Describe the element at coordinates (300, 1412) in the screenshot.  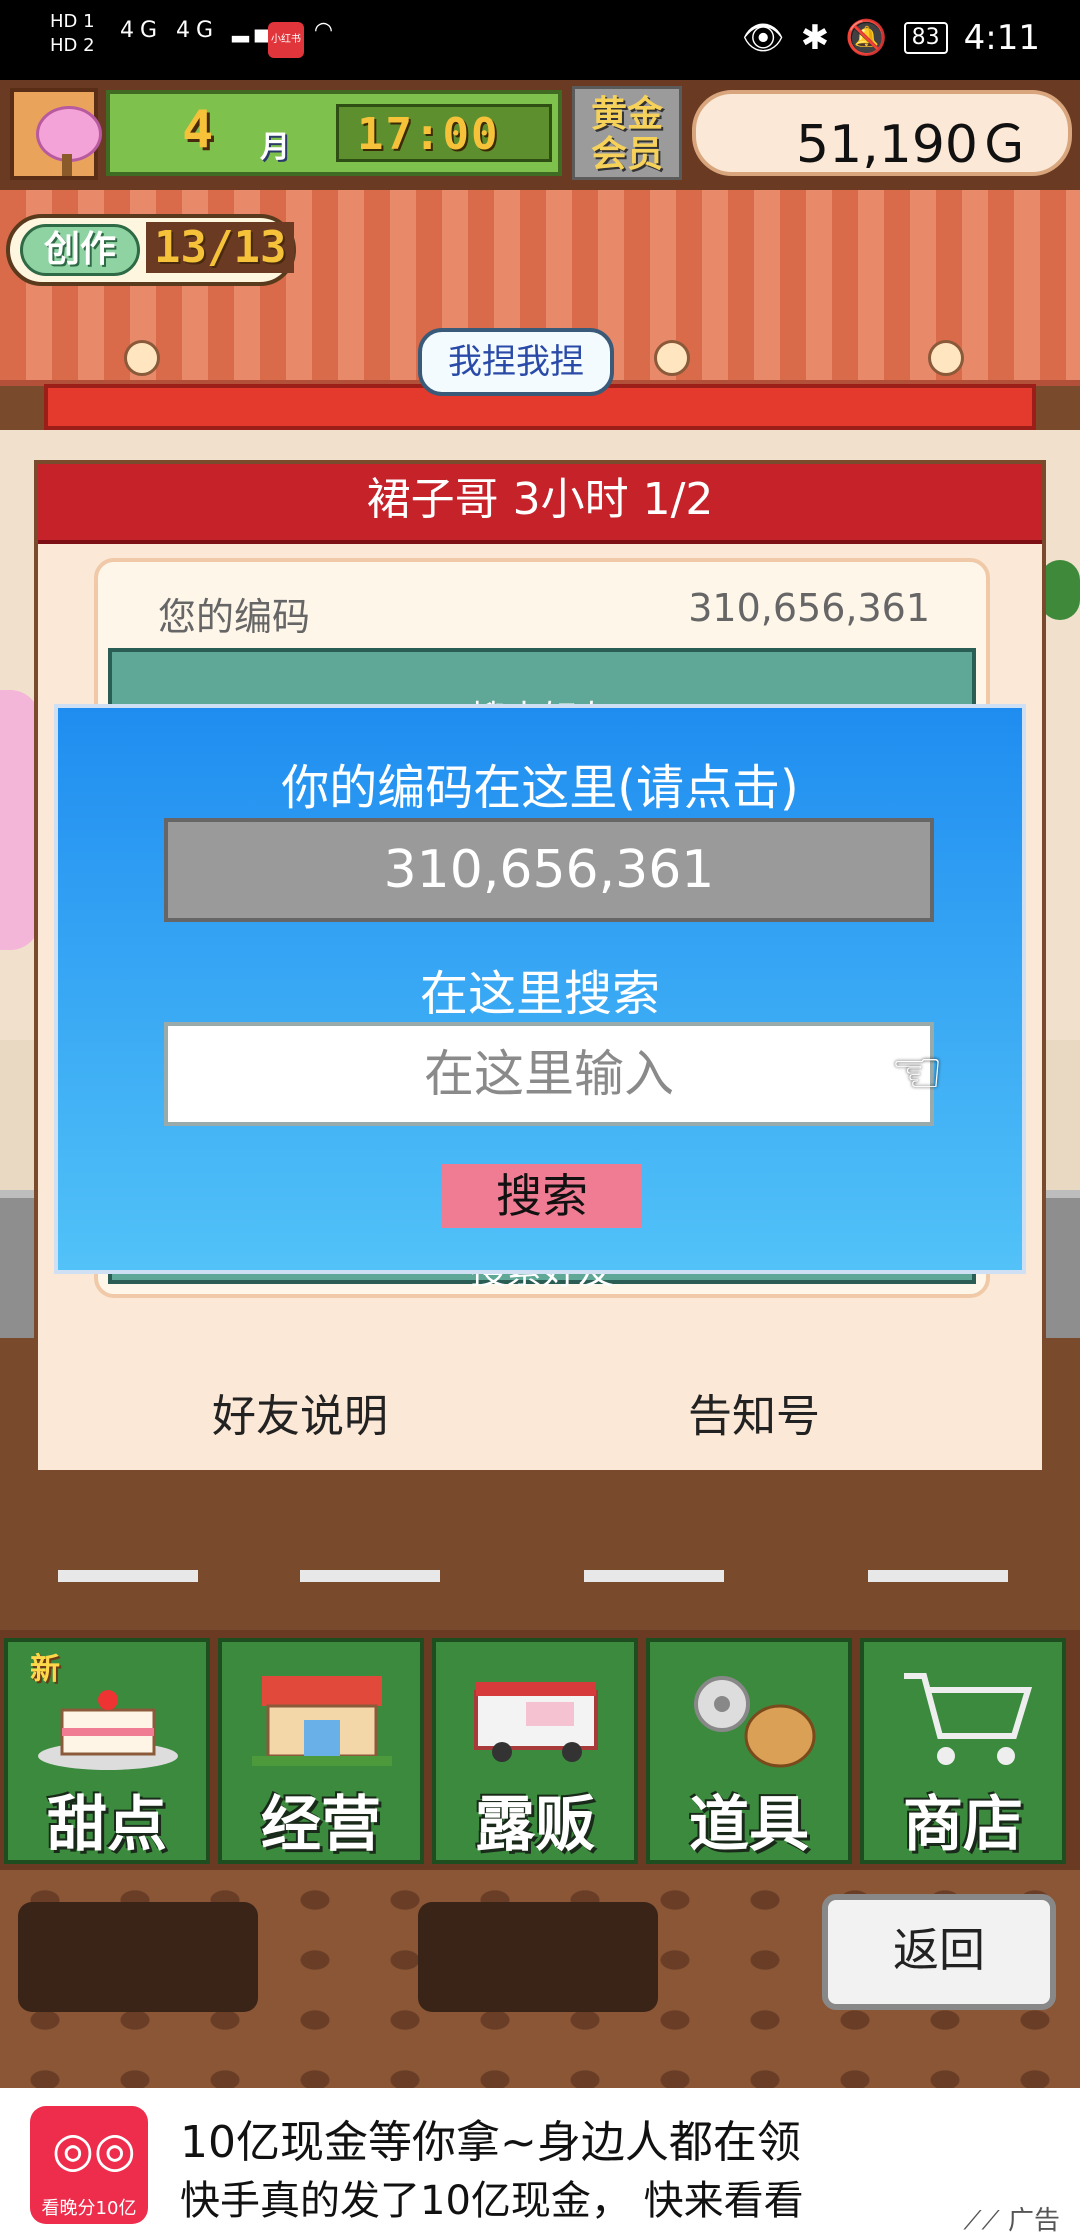
I see `friend-help-button: 好友说明` at that location.